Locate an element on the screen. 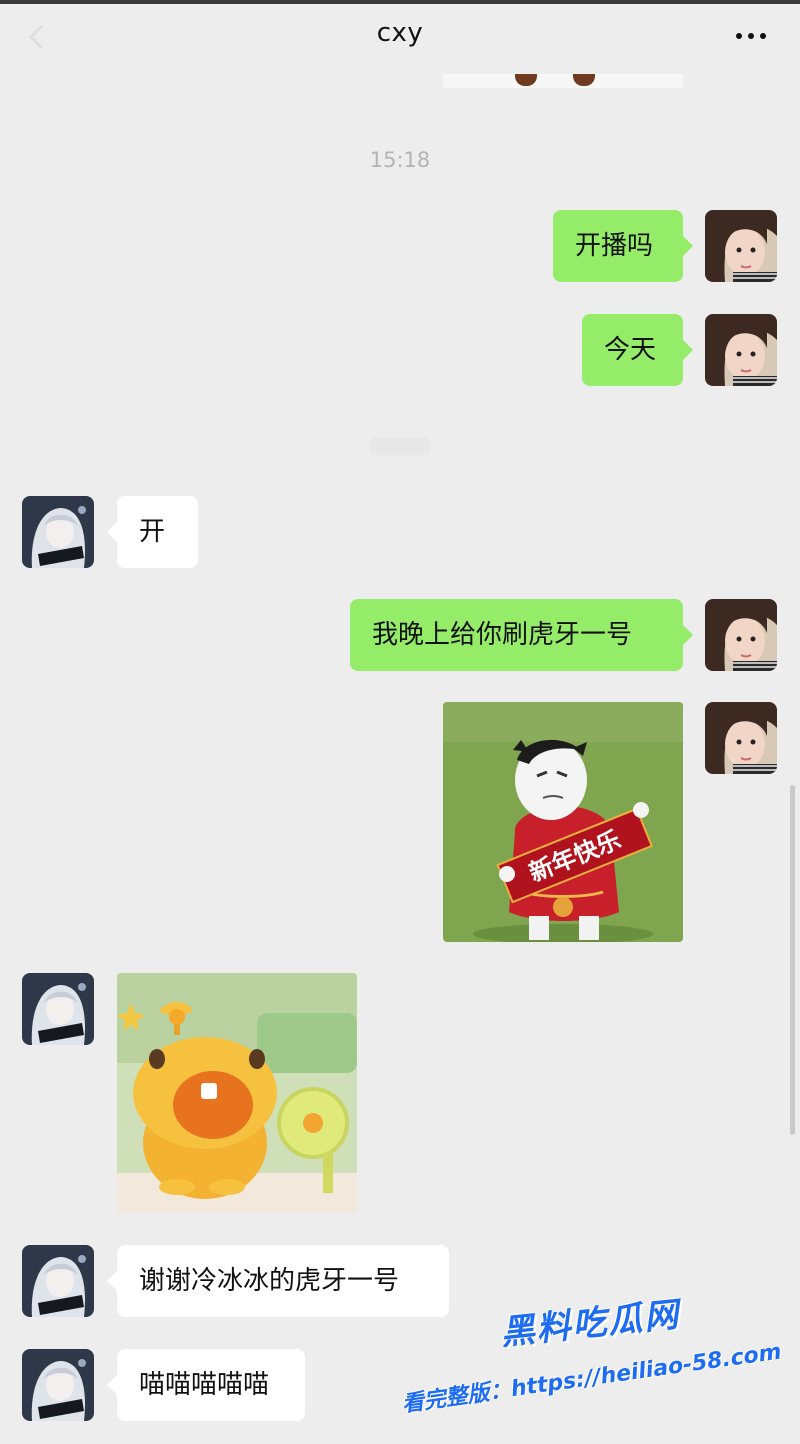 This screenshot has width=800, height=1444. chat-scrollbar is located at coordinates (792, 960).